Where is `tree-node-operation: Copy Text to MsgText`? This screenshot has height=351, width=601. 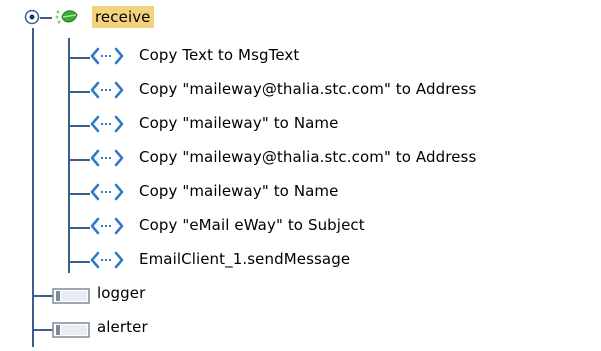
tree-node-operation: Copy Text to MsgText is located at coordinates (280, 55).